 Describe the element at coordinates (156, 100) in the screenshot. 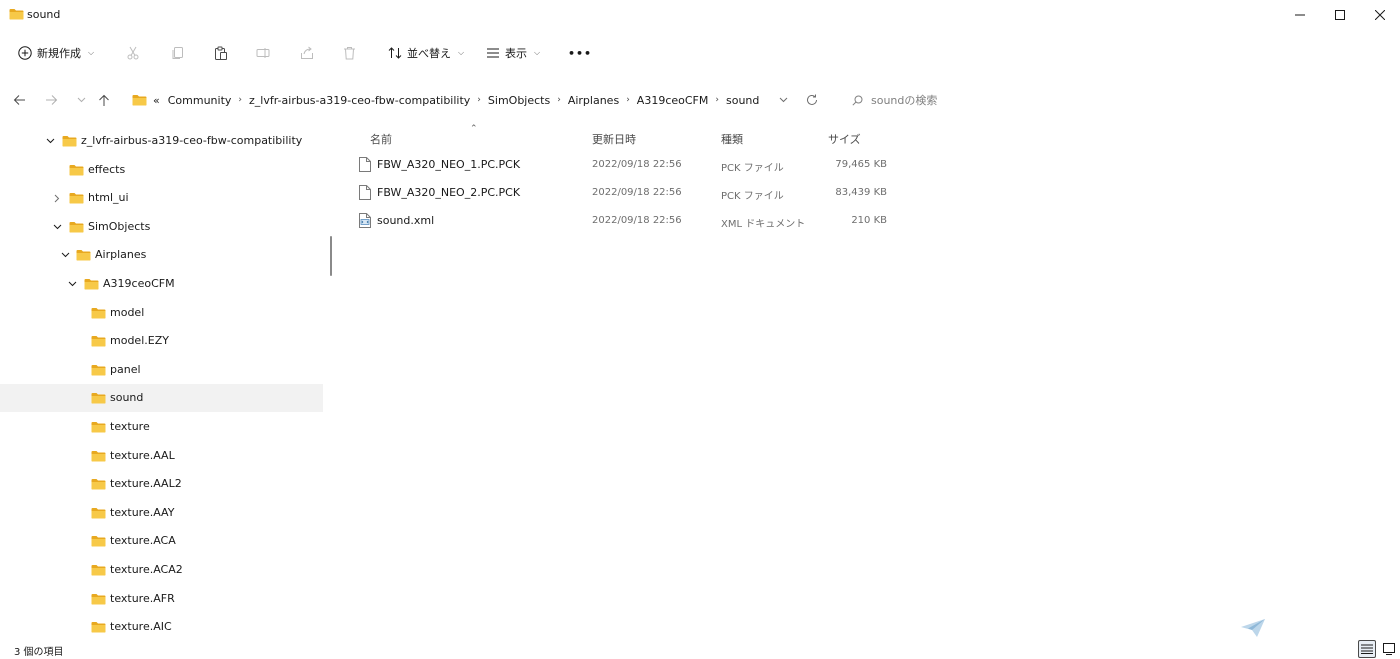

I see `breadcrumb-overflow: «` at that location.